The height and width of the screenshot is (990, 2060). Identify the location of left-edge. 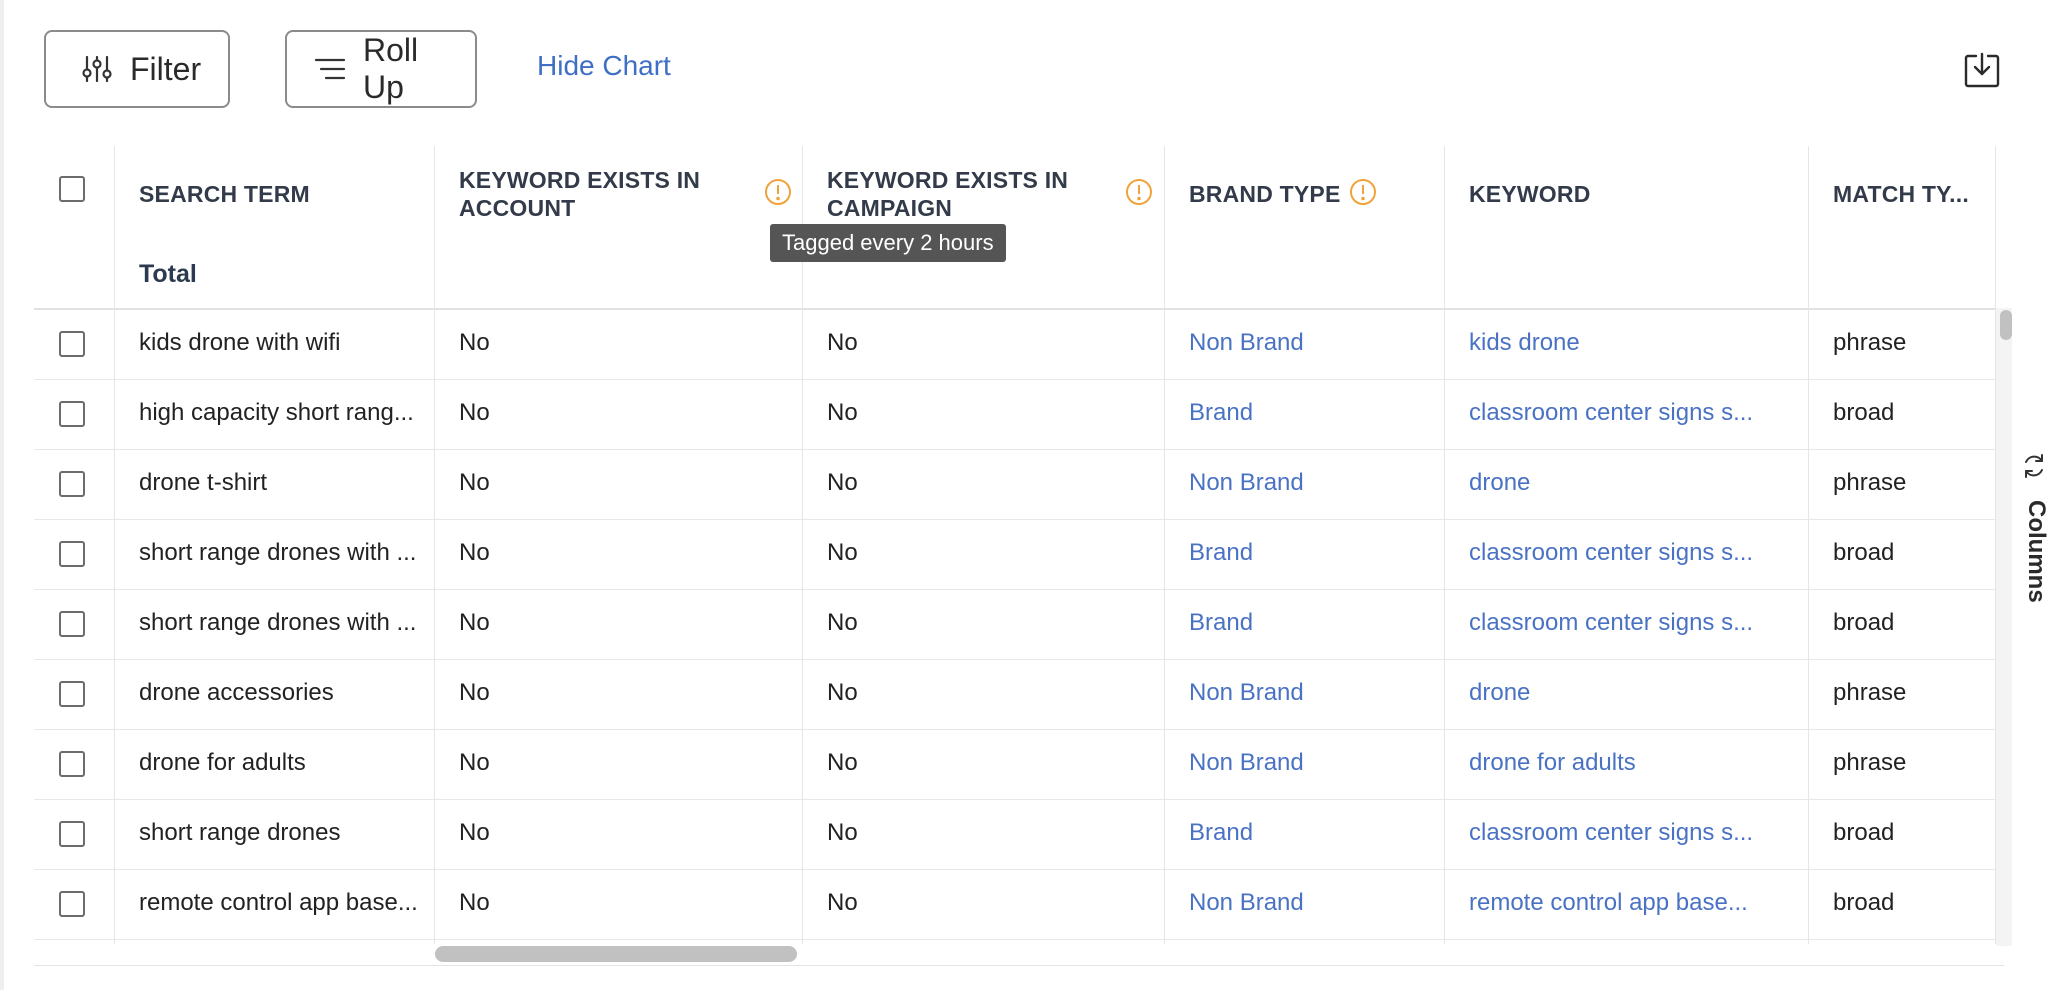
(2, 495).